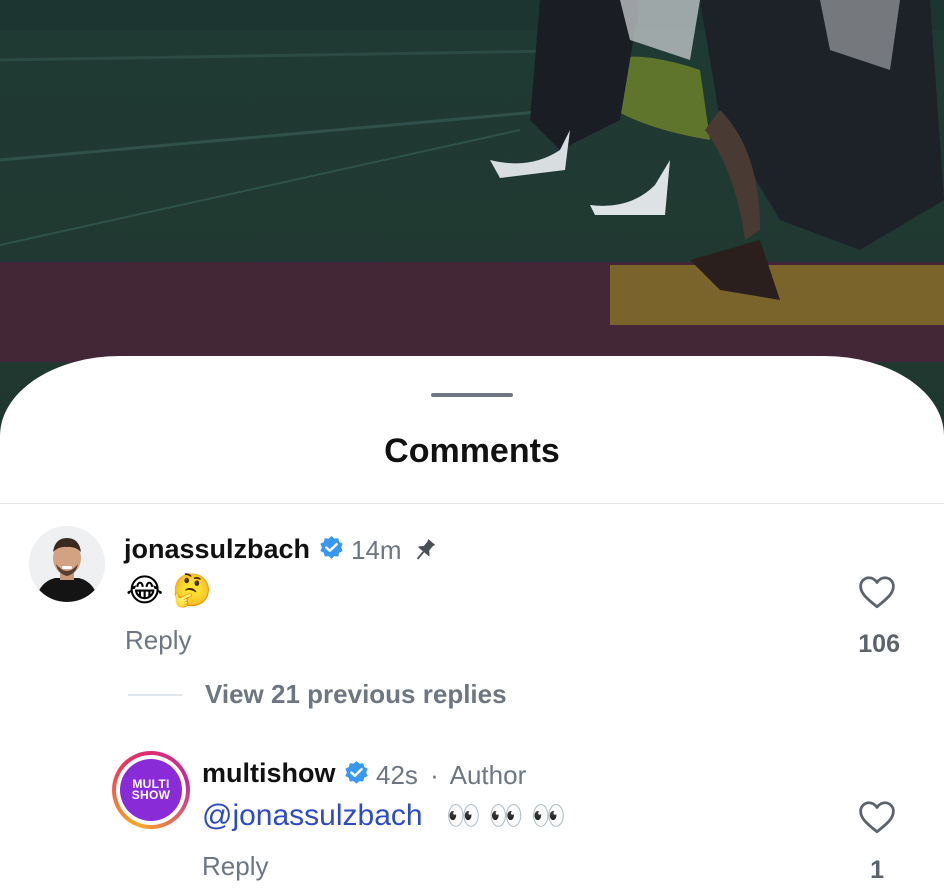 The image size is (944, 894). Describe the element at coordinates (877, 870) in the screenshot. I see `like-count: 1` at that location.